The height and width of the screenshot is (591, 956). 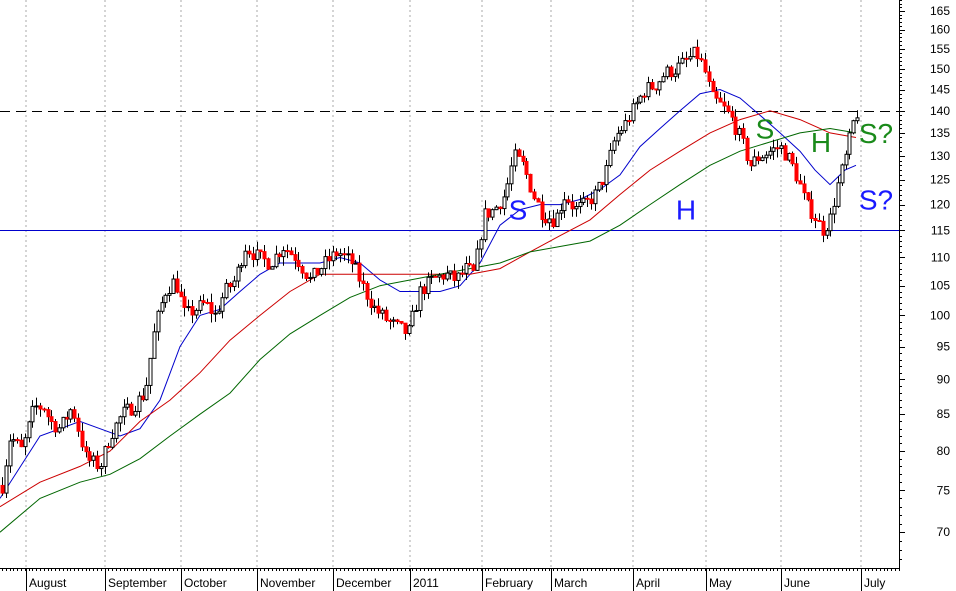 What do you see at coordinates (940, 205) in the screenshot?
I see `y-tick-label: 120` at bounding box center [940, 205].